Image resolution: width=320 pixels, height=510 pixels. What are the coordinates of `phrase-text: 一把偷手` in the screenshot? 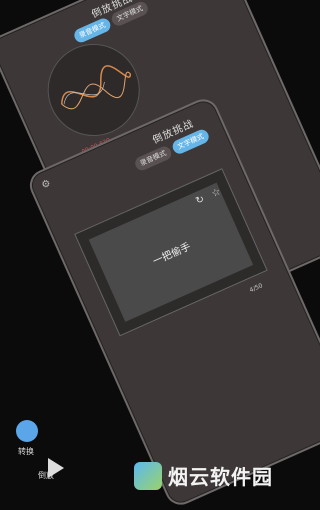 It's located at (172, 254).